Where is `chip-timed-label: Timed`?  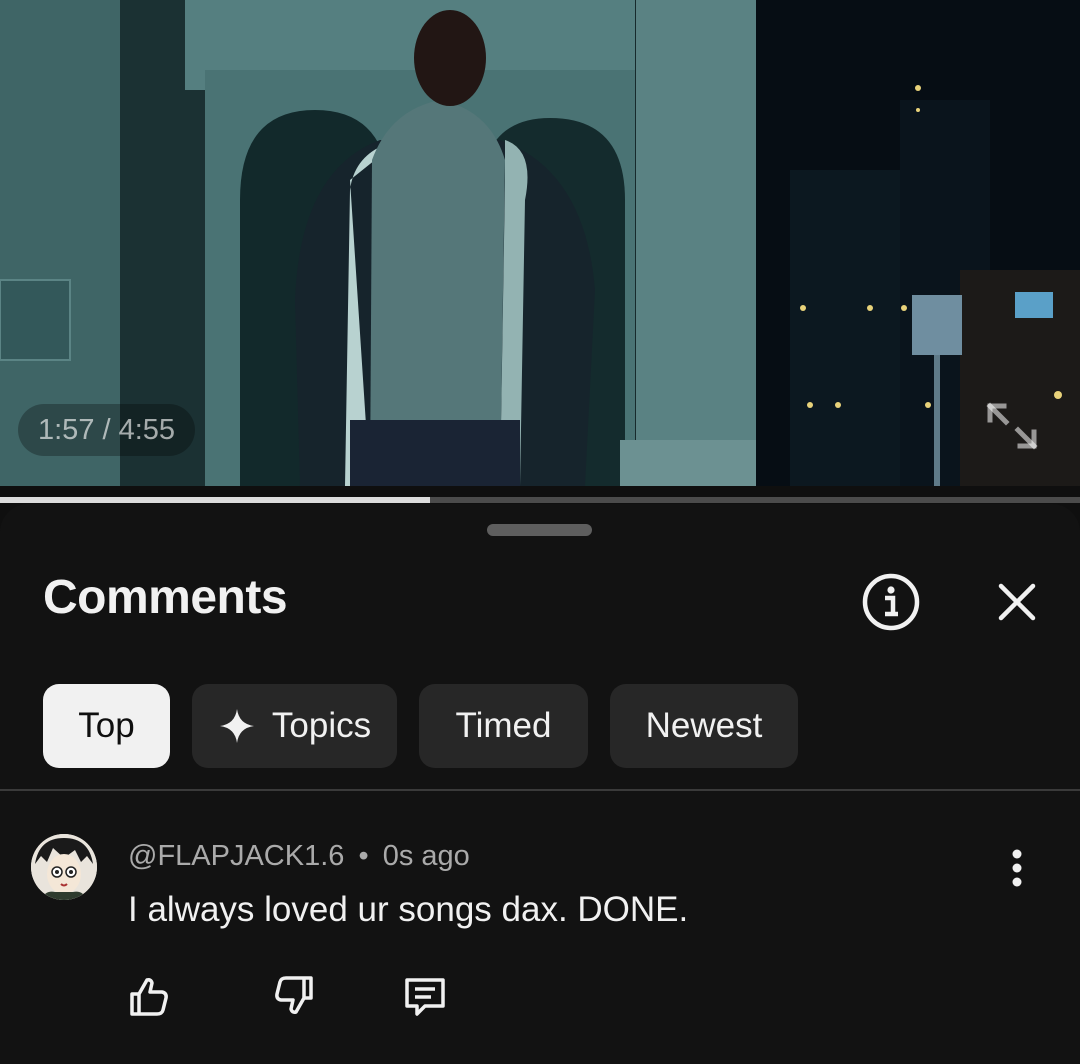 chip-timed-label: Timed is located at coordinates (503, 725).